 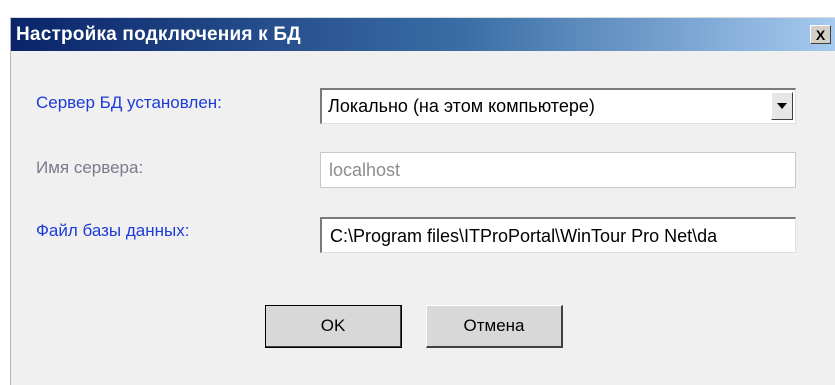 I want to click on chevron-down-icon, so click(x=782, y=106).